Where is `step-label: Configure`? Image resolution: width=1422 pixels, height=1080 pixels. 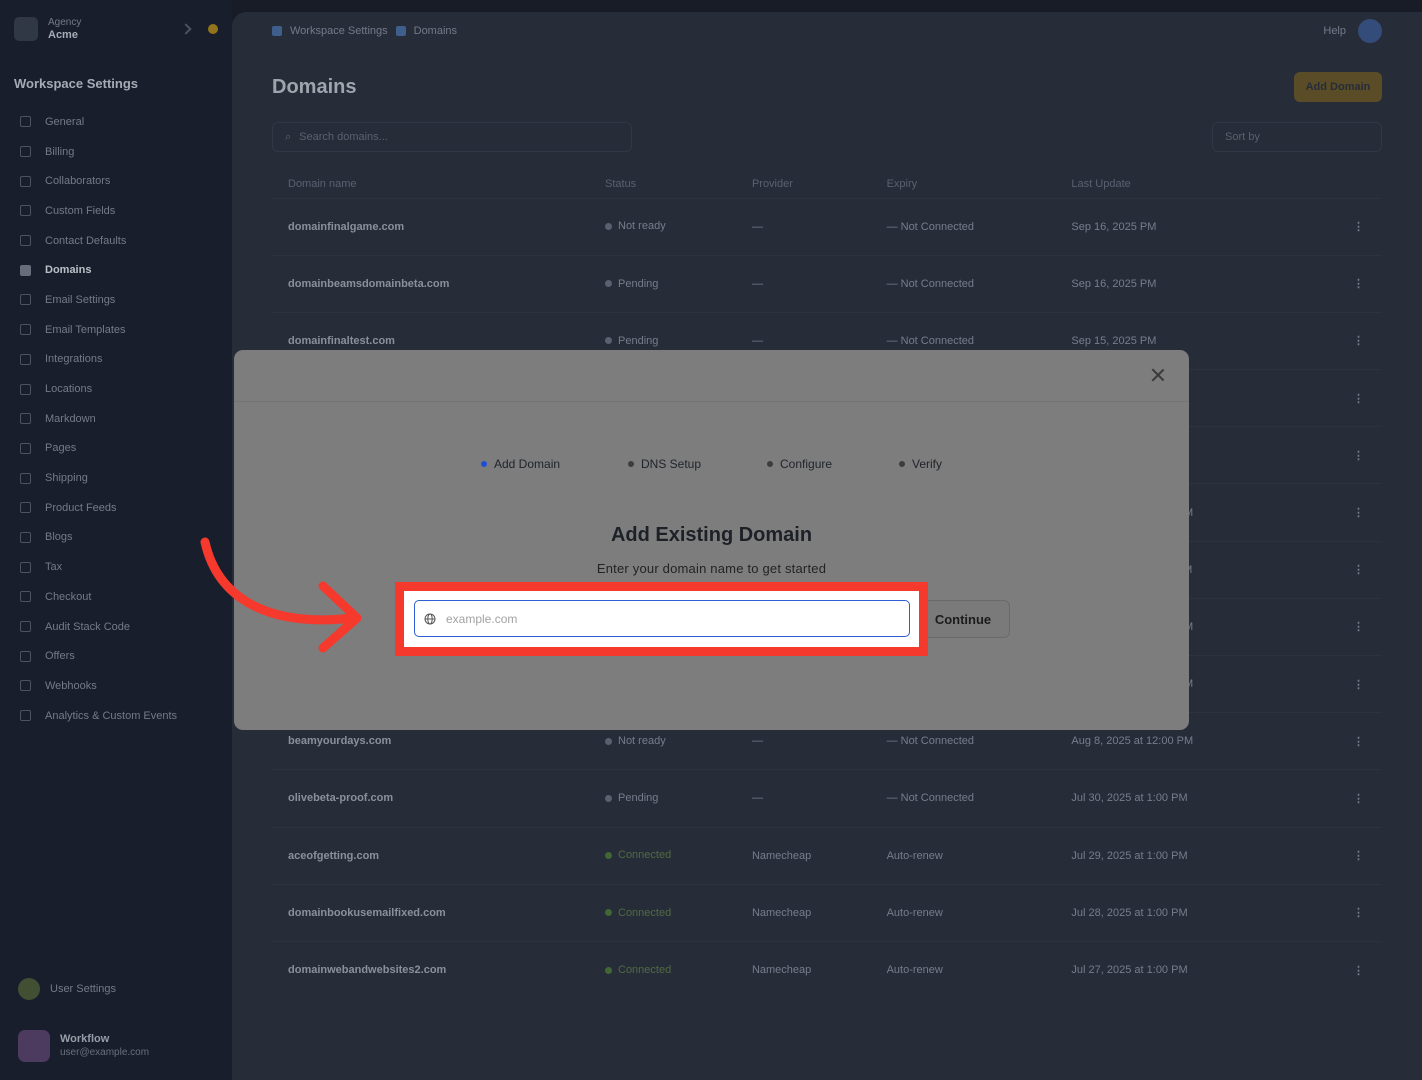
step-label: Configure is located at coordinates (806, 464).